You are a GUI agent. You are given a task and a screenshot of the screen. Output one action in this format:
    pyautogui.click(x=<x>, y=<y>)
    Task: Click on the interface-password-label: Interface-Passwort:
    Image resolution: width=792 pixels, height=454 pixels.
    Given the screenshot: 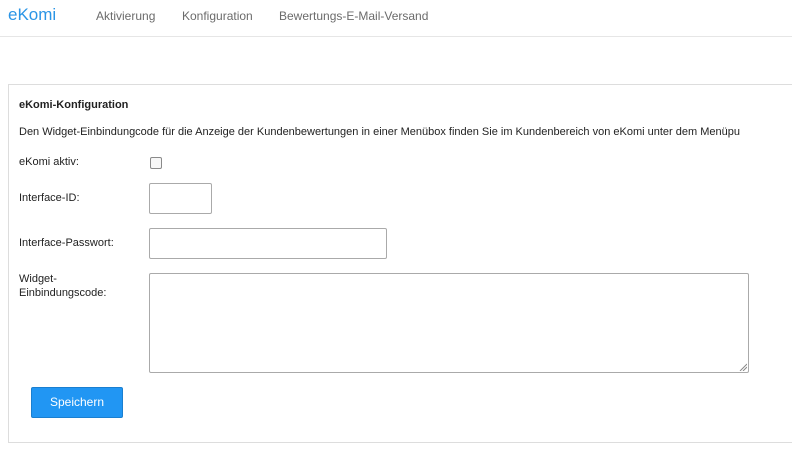 What is the action you would take?
    pyautogui.click(x=66, y=243)
    